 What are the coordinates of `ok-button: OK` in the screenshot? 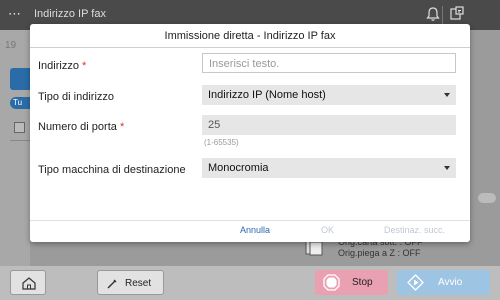 It's located at (327, 230).